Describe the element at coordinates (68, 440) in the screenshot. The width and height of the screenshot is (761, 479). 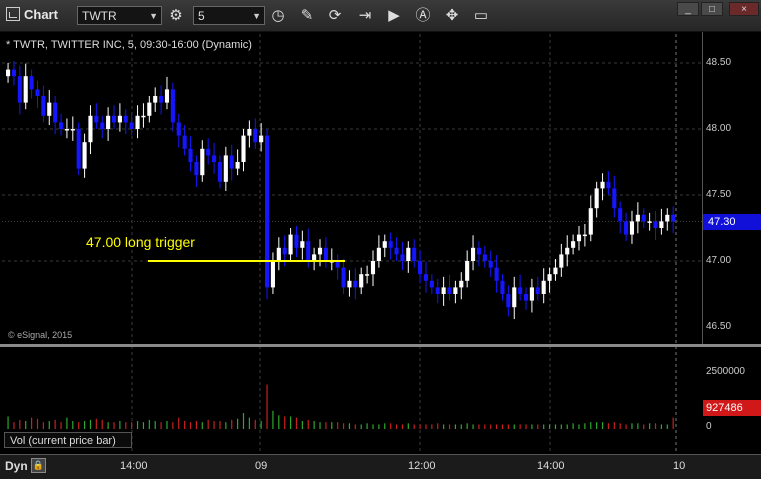
I see `volume-study-label: Vol (current price bar)` at that location.